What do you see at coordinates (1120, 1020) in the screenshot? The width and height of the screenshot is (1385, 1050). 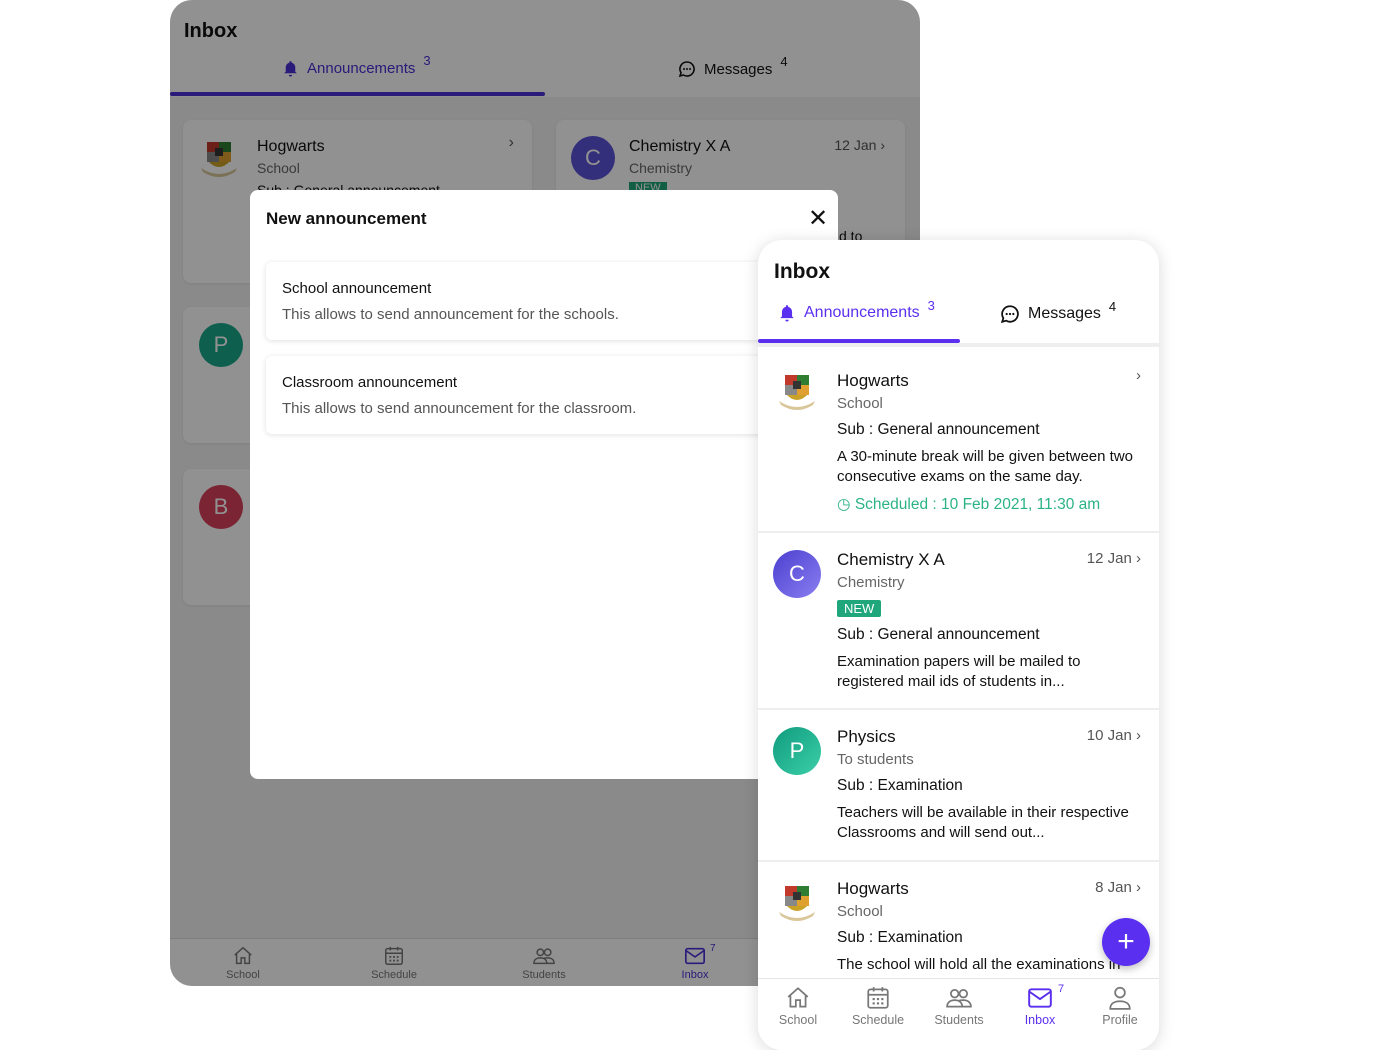 I see `nav-label: Profile` at bounding box center [1120, 1020].